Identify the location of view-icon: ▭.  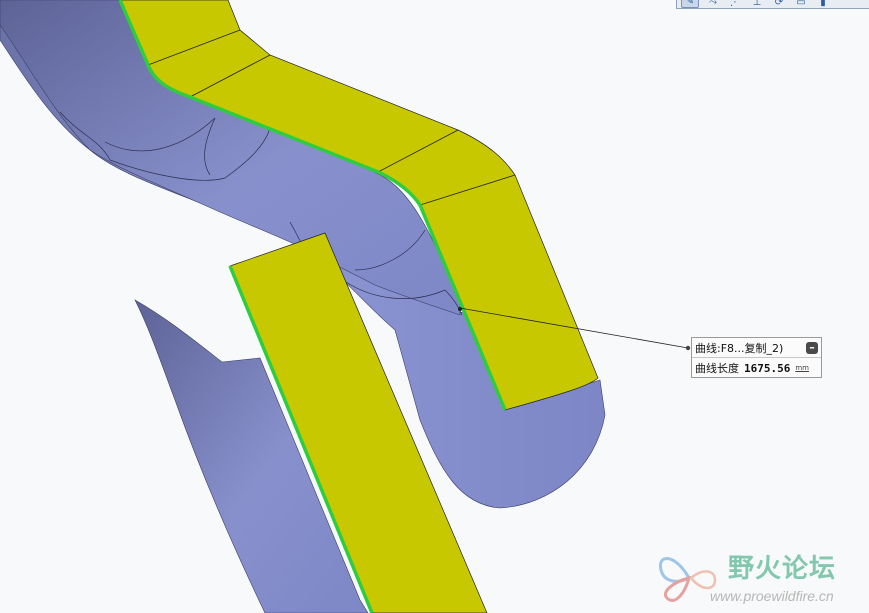
(801, 4).